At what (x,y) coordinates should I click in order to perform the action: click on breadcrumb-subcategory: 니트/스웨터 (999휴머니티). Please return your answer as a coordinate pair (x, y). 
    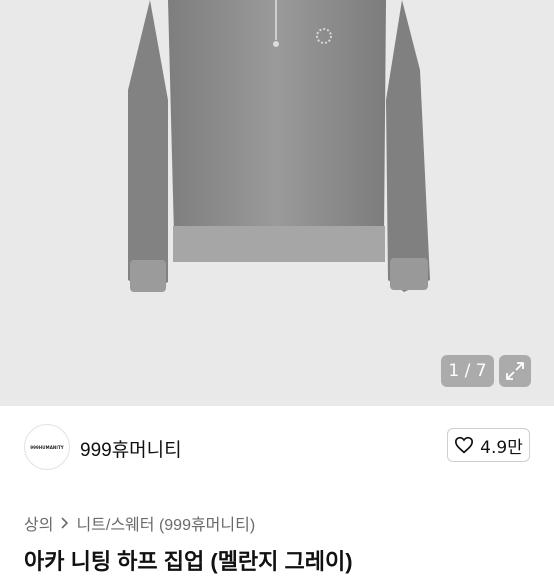
    Looking at the image, I should click on (165, 523).